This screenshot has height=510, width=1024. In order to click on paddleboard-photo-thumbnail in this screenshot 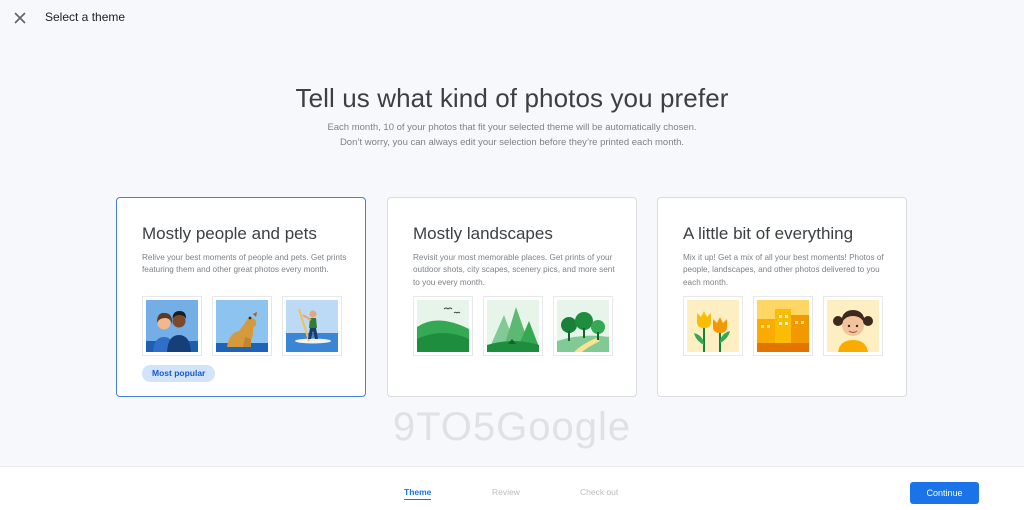, I will do `click(312, 326)`.